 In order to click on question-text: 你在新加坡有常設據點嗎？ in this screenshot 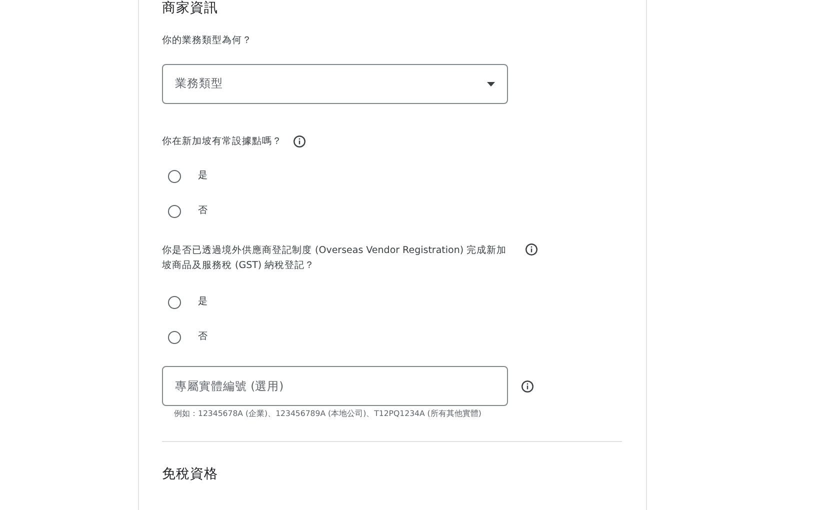, I will do `click(222, 142)`.